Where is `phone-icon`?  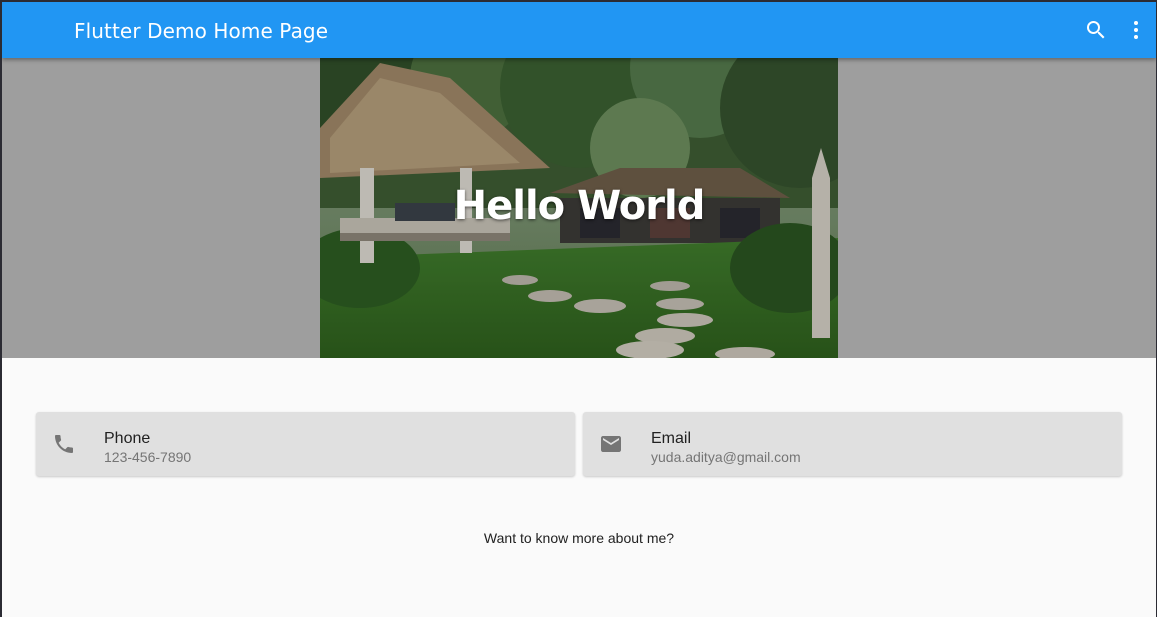
phone-icon is located at coordinates (64, 444).